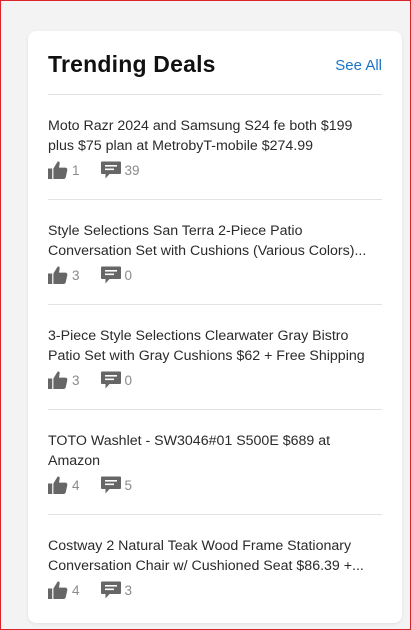  Describe the element at coordinates (132, 64) in the screenshot. I see `card-title: Trending Deals` at that location.